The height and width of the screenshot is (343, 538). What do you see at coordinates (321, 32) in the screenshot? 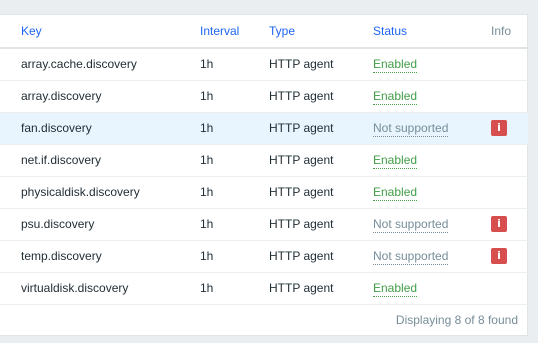
I see `column-header-type: Type` at bounding box center [321, 32].